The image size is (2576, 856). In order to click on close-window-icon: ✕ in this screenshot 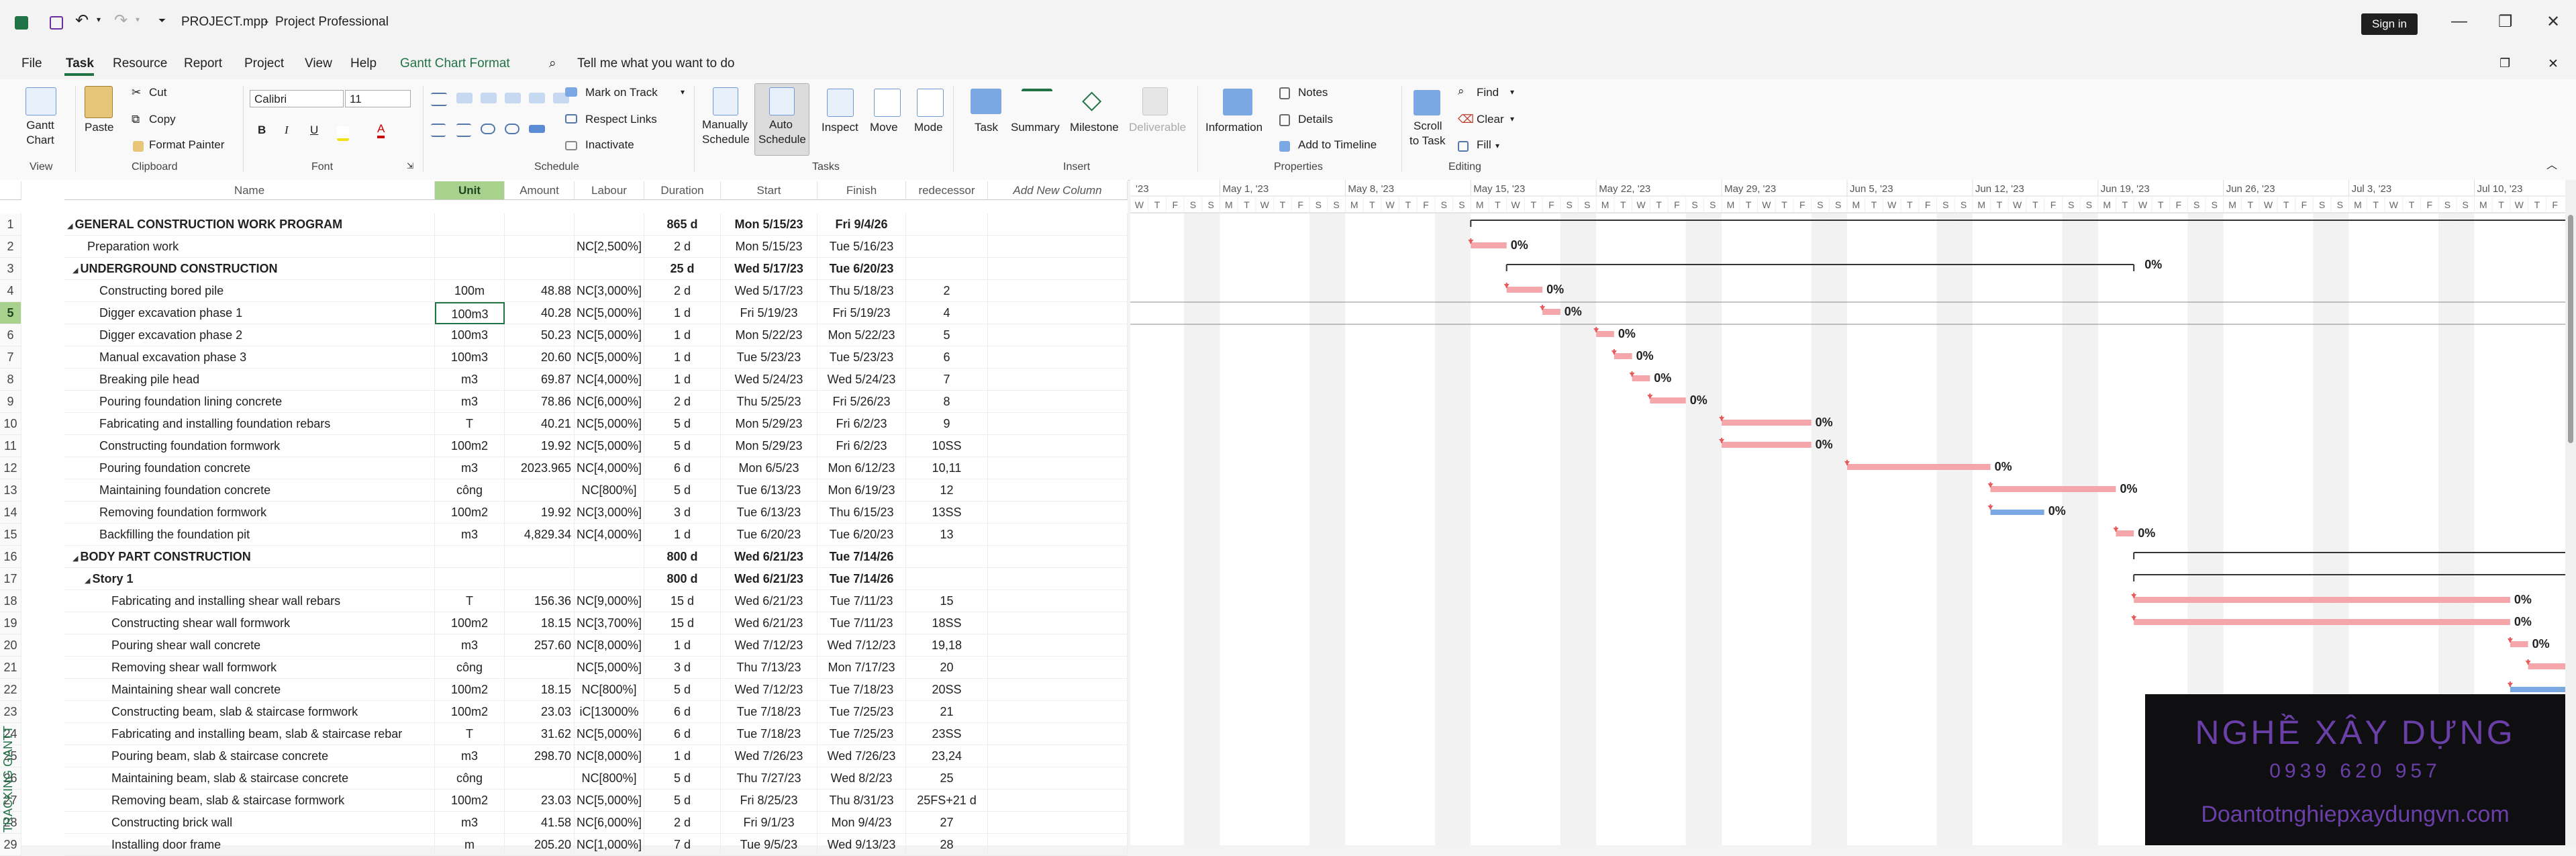, I will do `click(2553, 64)`.